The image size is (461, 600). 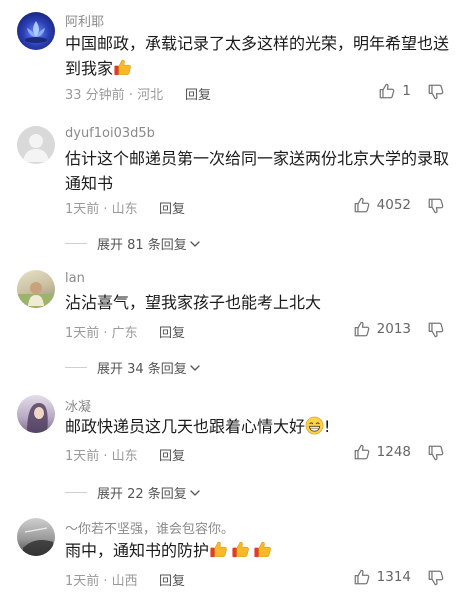 I want to click on like-button: 1248, so click(x=382, y=452).